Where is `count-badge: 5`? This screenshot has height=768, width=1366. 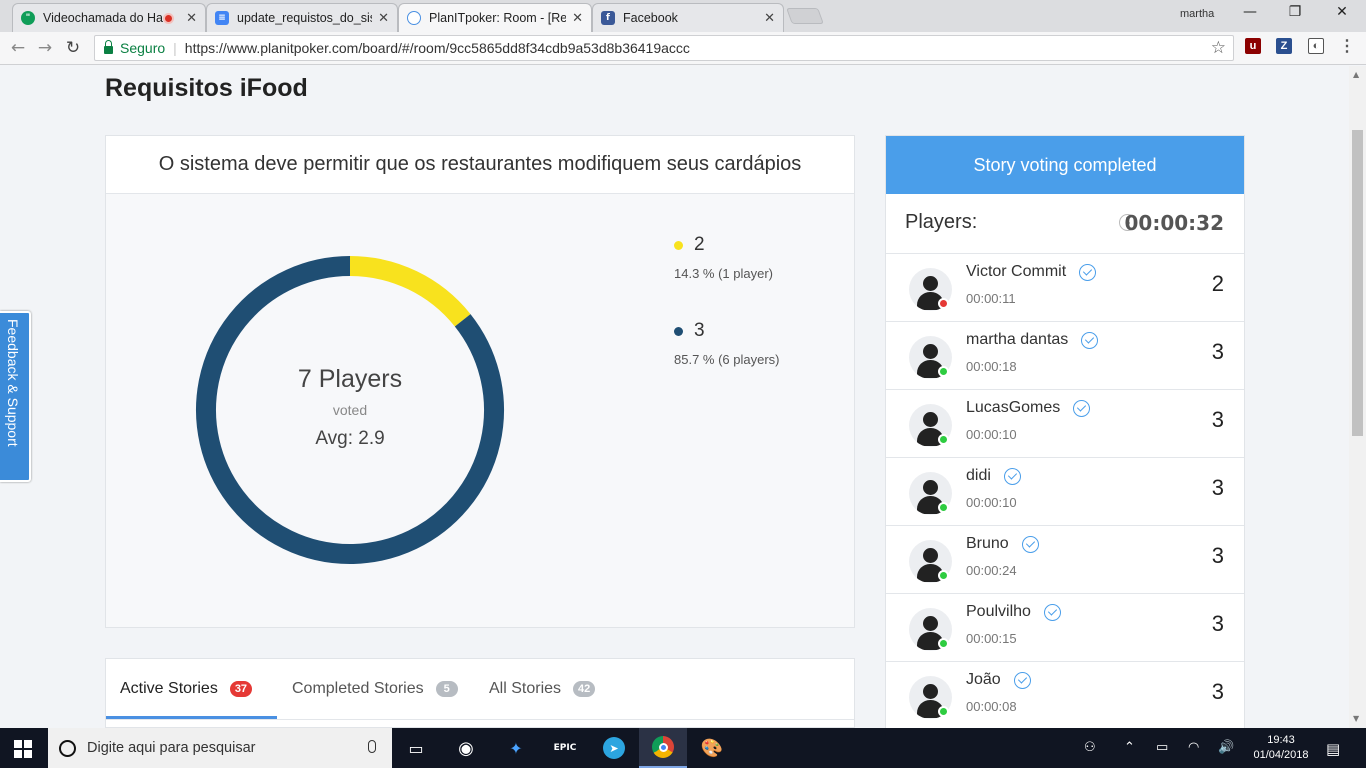 count-badge: 5 is located at coordinates (446, 689).